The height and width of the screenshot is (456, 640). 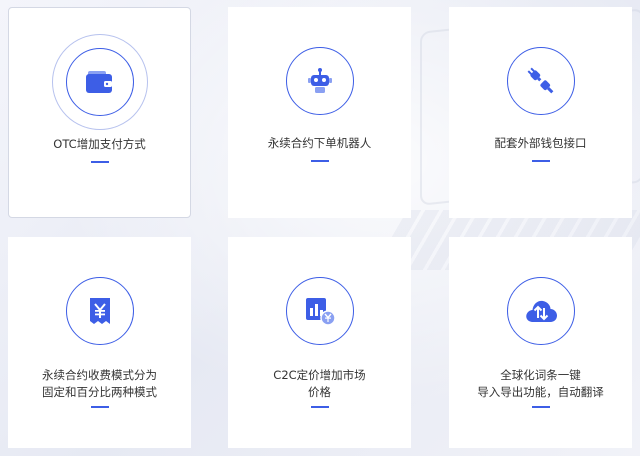 I want to click on feature-card-trading-robot: 永续合约下单机器人, so click(x=319, y=112).